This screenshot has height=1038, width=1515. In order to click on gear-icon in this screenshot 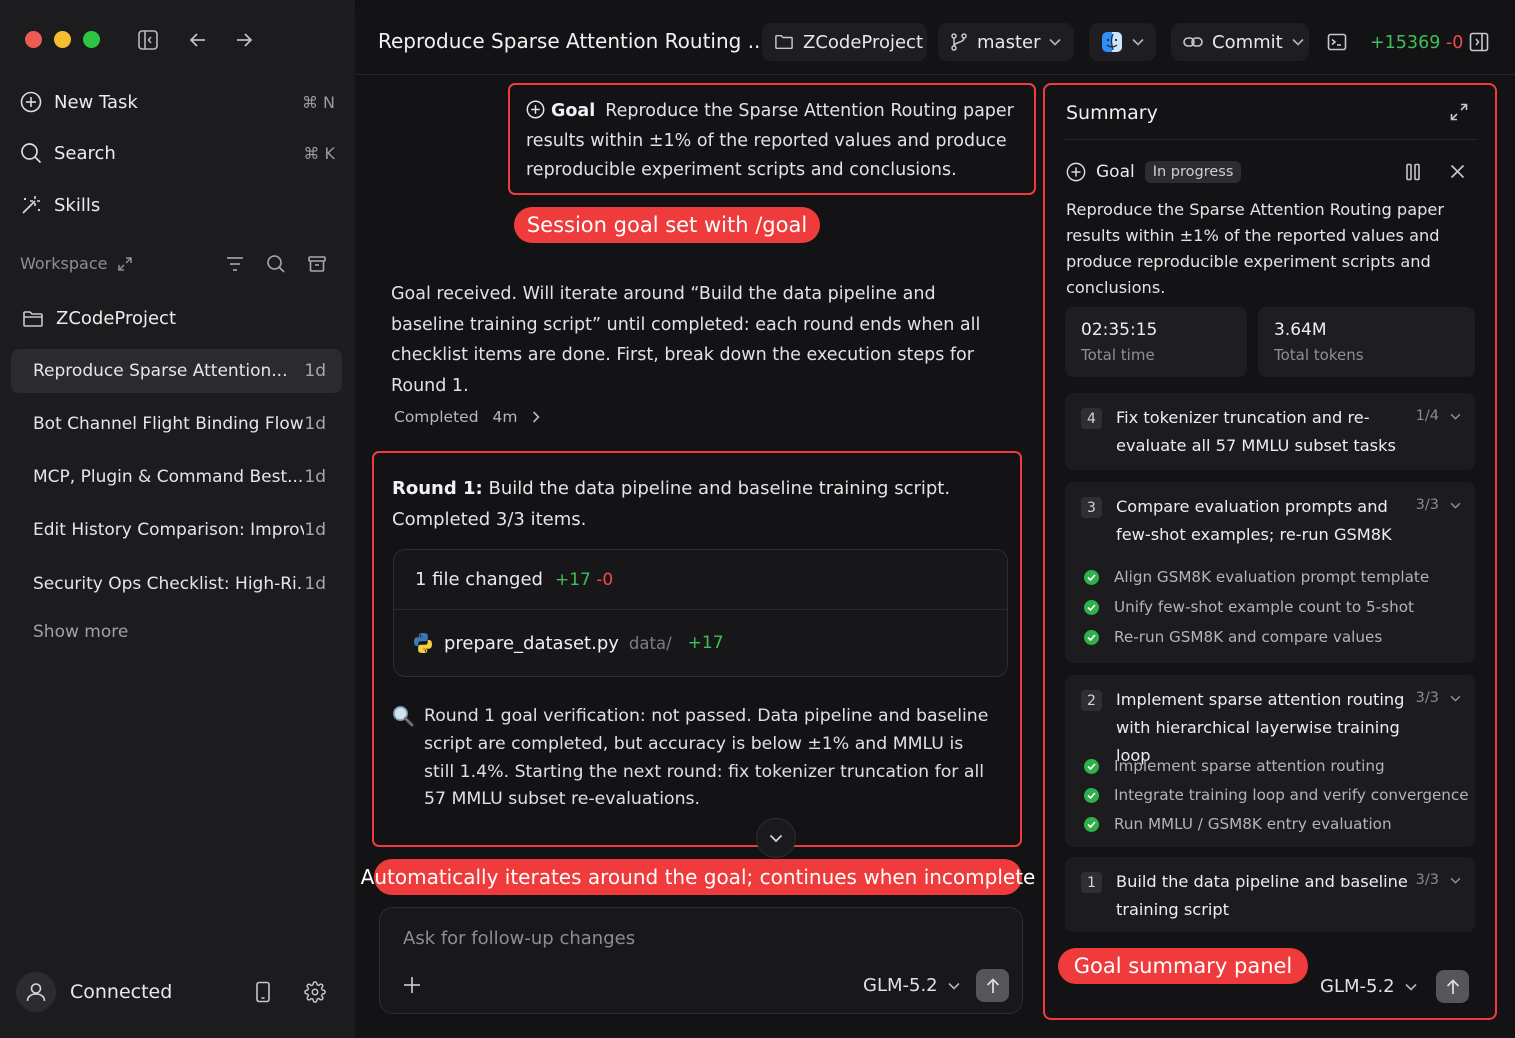, I will do `click(315, 992)`.